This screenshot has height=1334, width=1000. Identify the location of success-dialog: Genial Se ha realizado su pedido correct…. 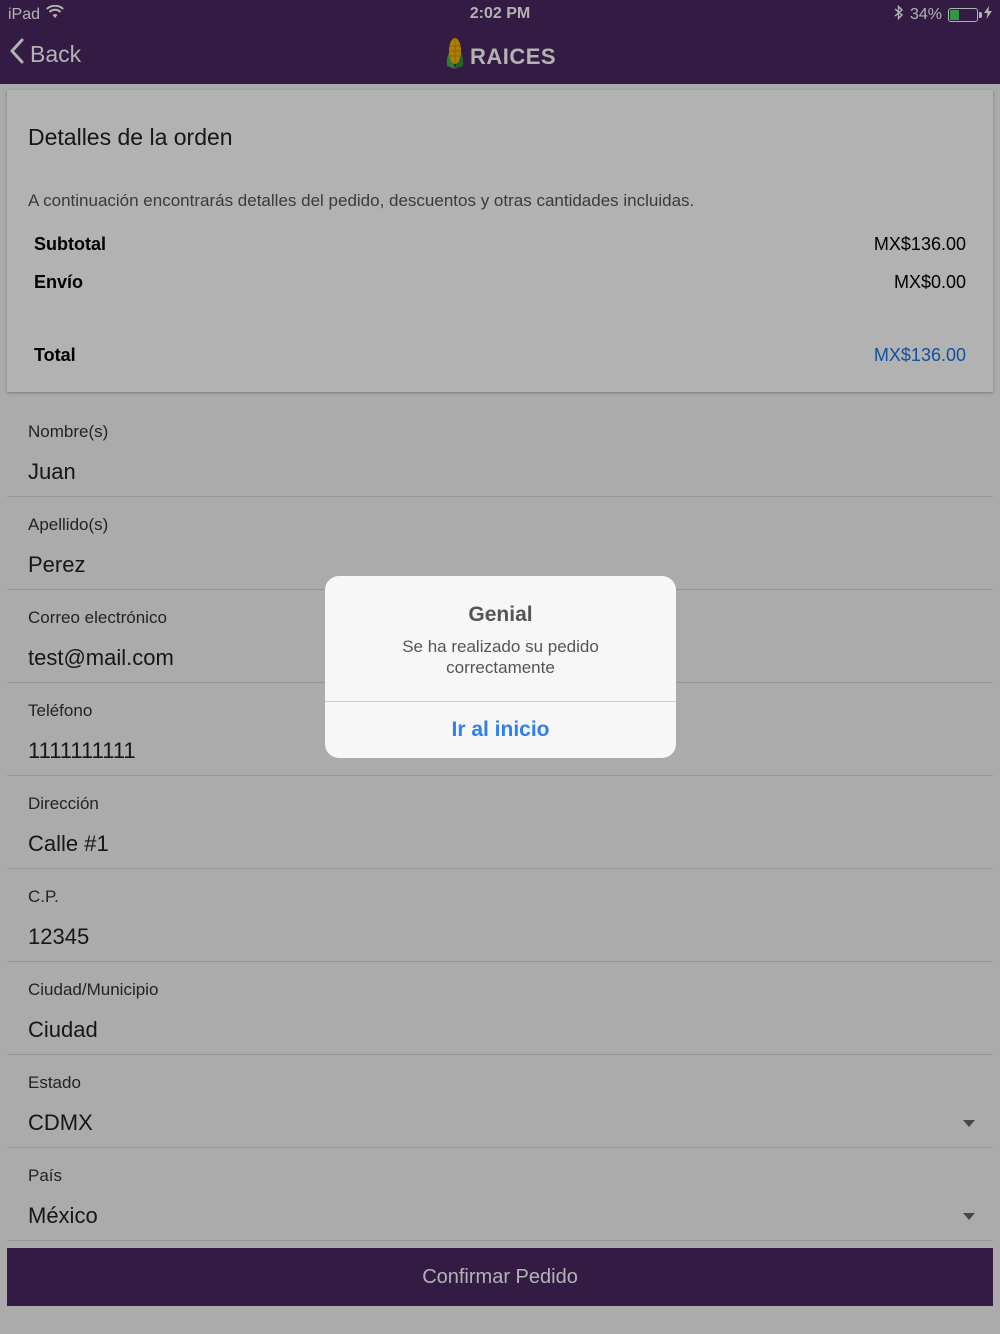
(500, 667).